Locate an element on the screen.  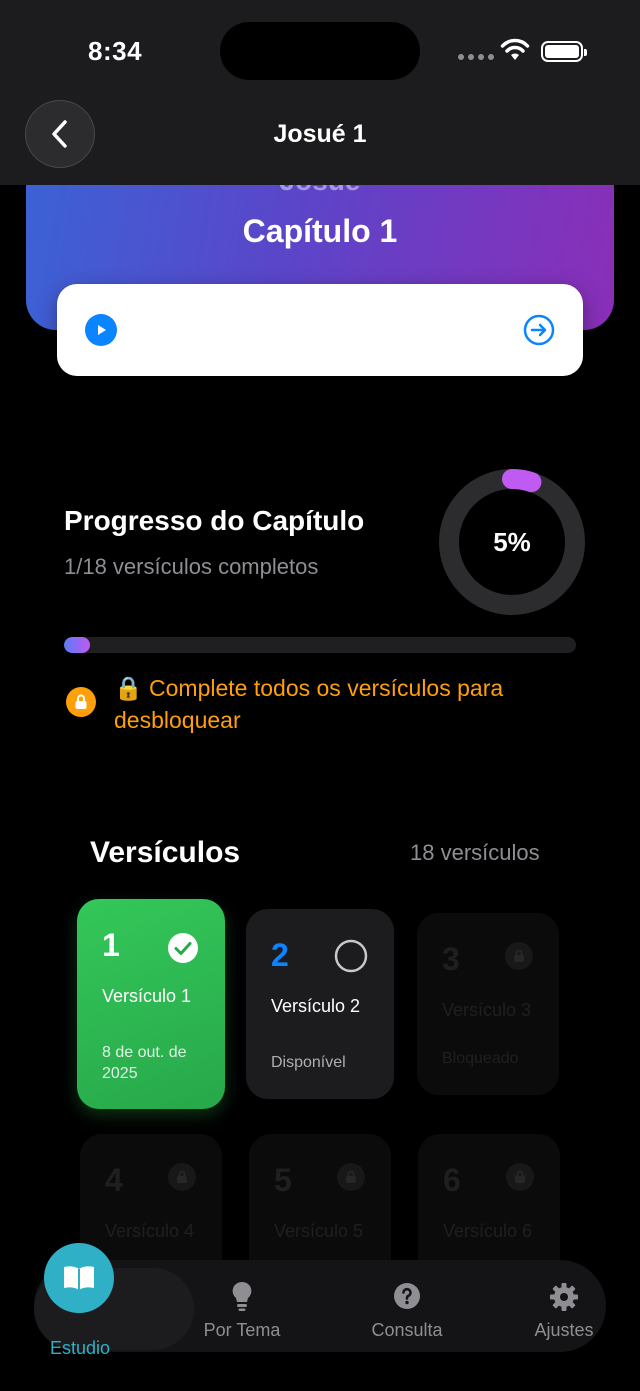
progress-title: Progresso do Capítulo is located at coordinates (214, 520).